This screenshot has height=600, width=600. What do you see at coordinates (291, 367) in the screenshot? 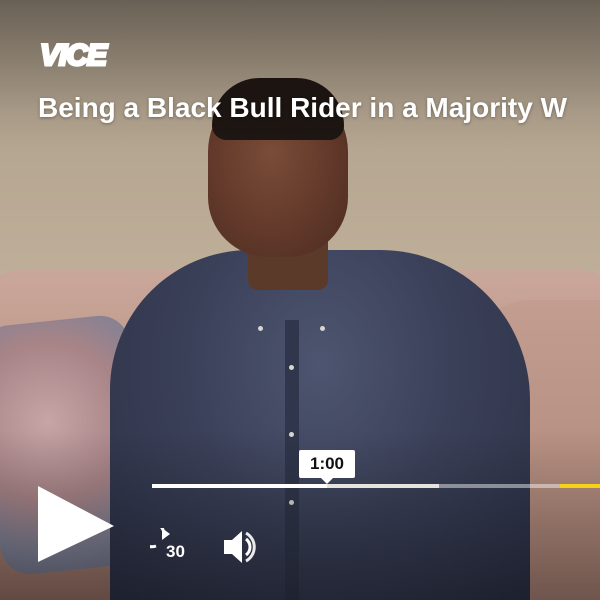
I see `shirt-button` at bounding box center [291, 367].